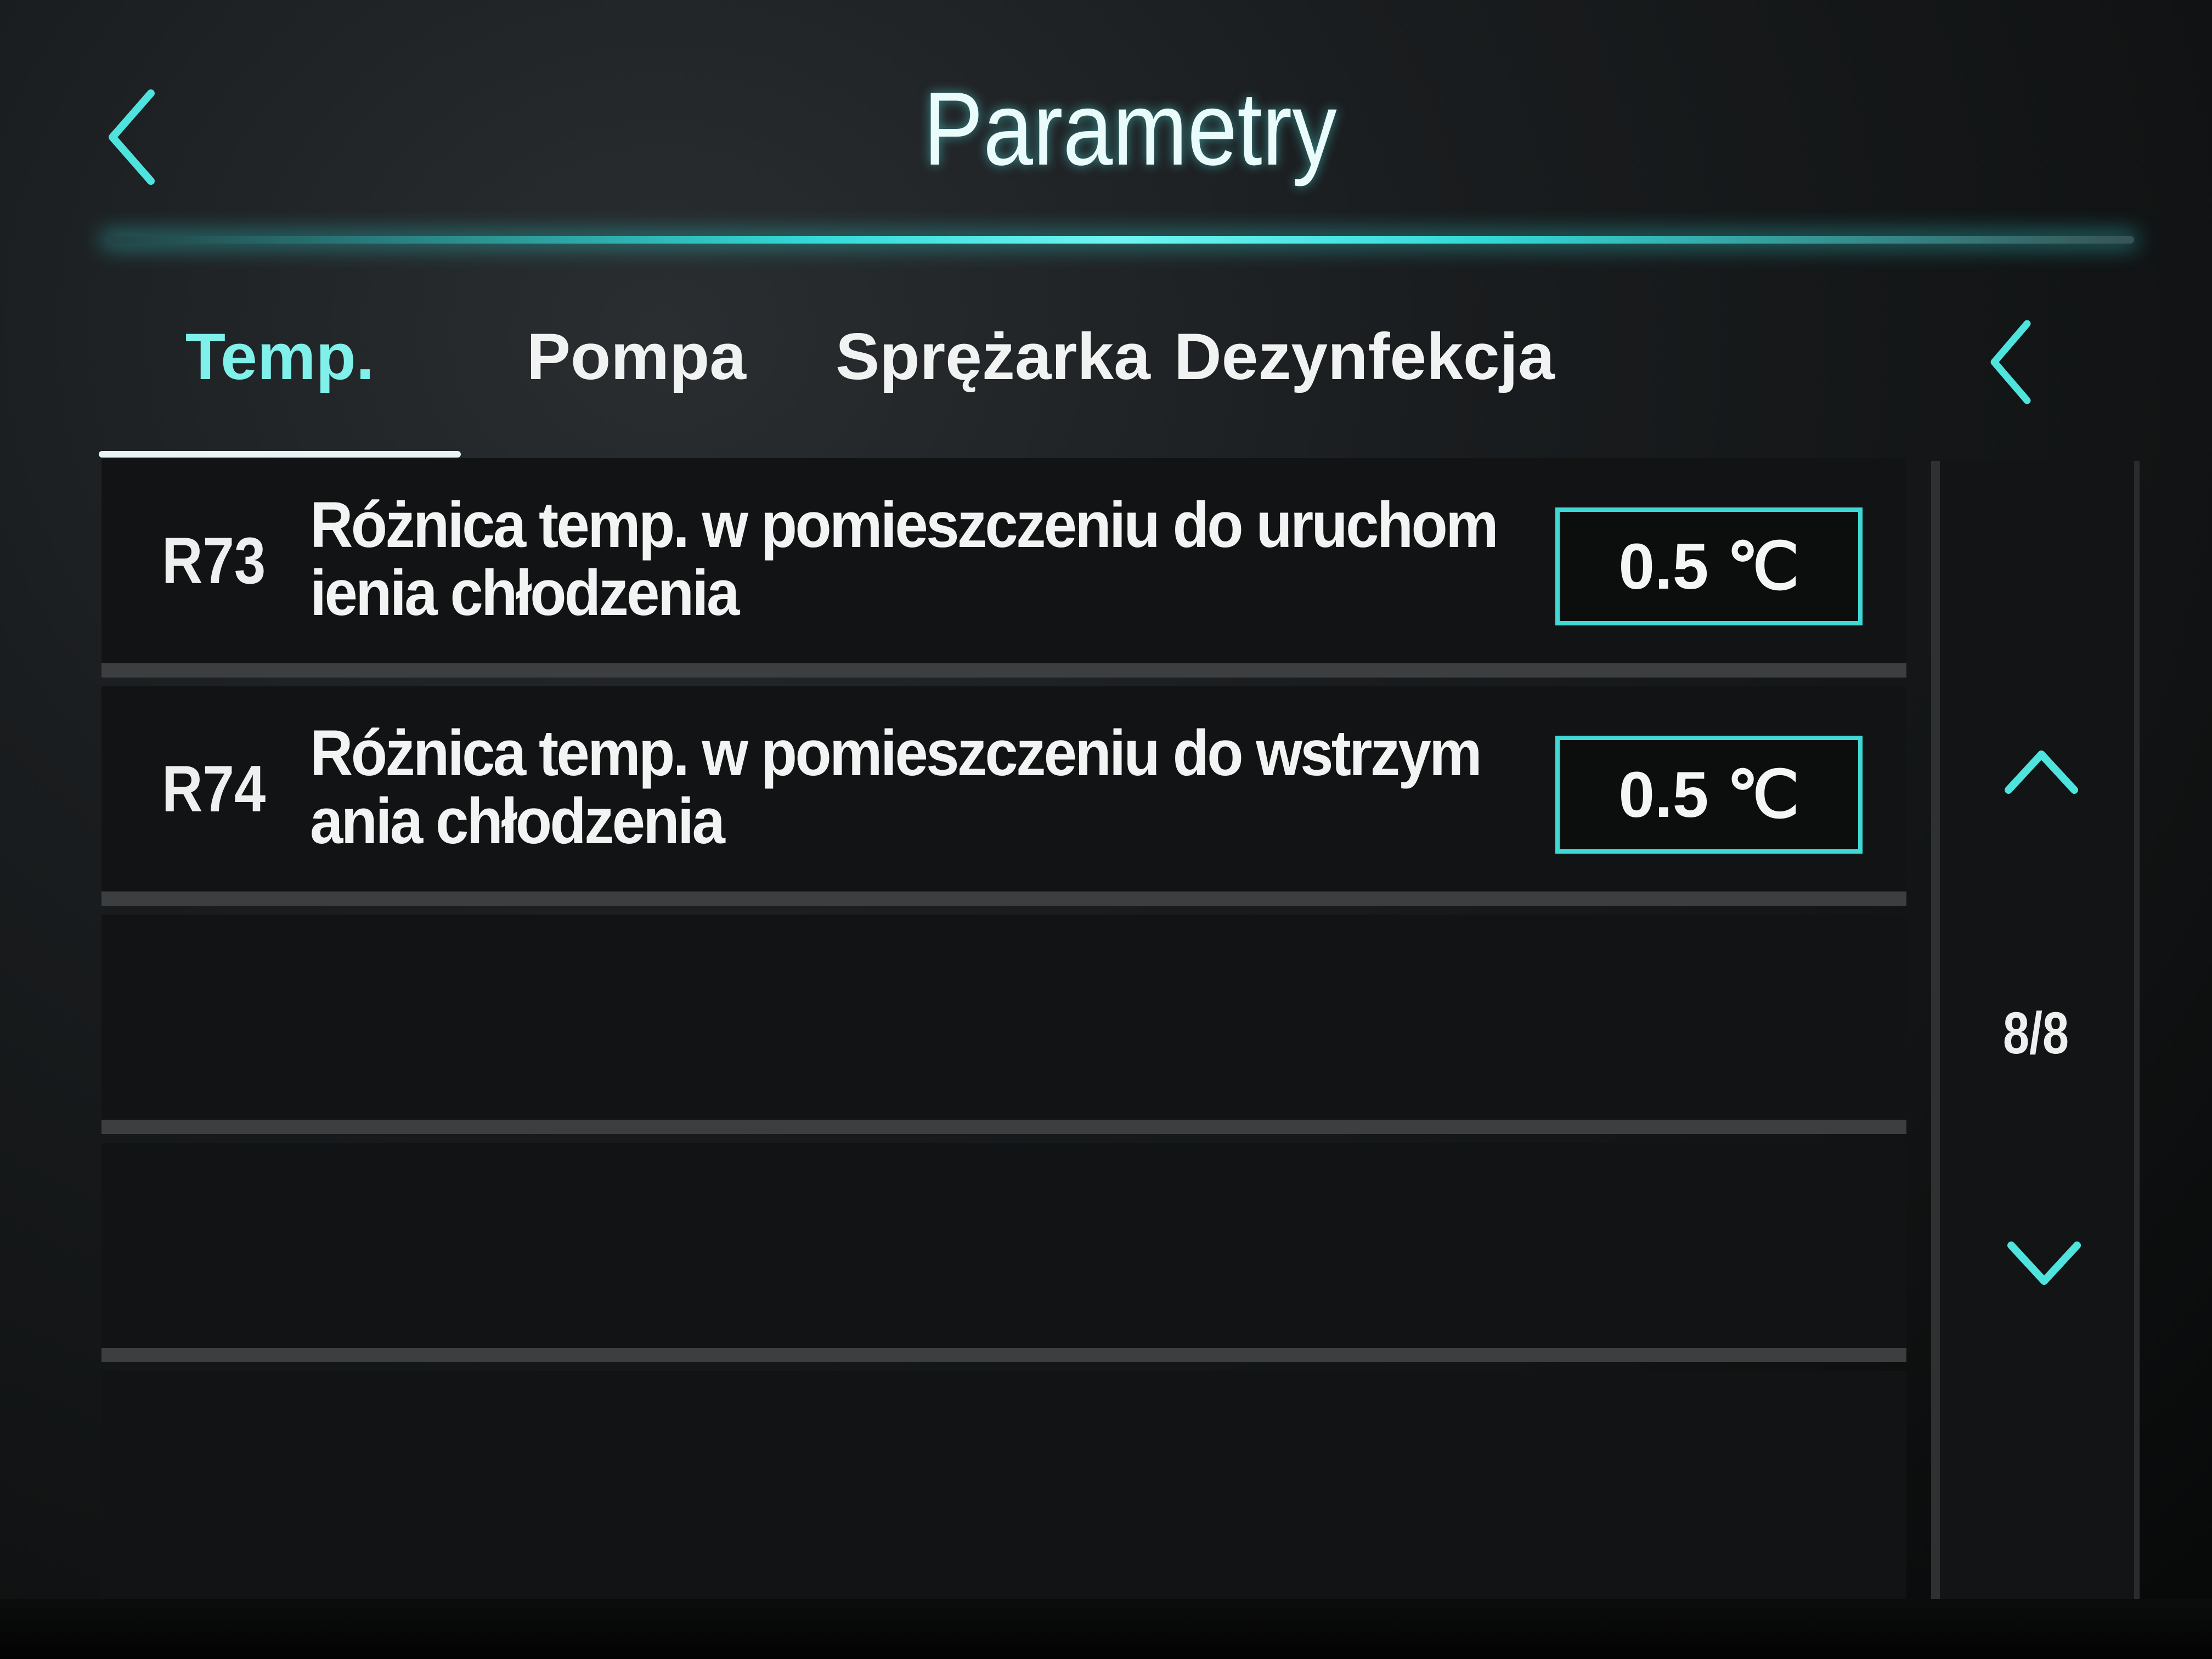 The height and width of the screenshot is (1659, 2212). Describe the element at coordinates (132, 137) in the screenshot. I see `back-icon` at that location.